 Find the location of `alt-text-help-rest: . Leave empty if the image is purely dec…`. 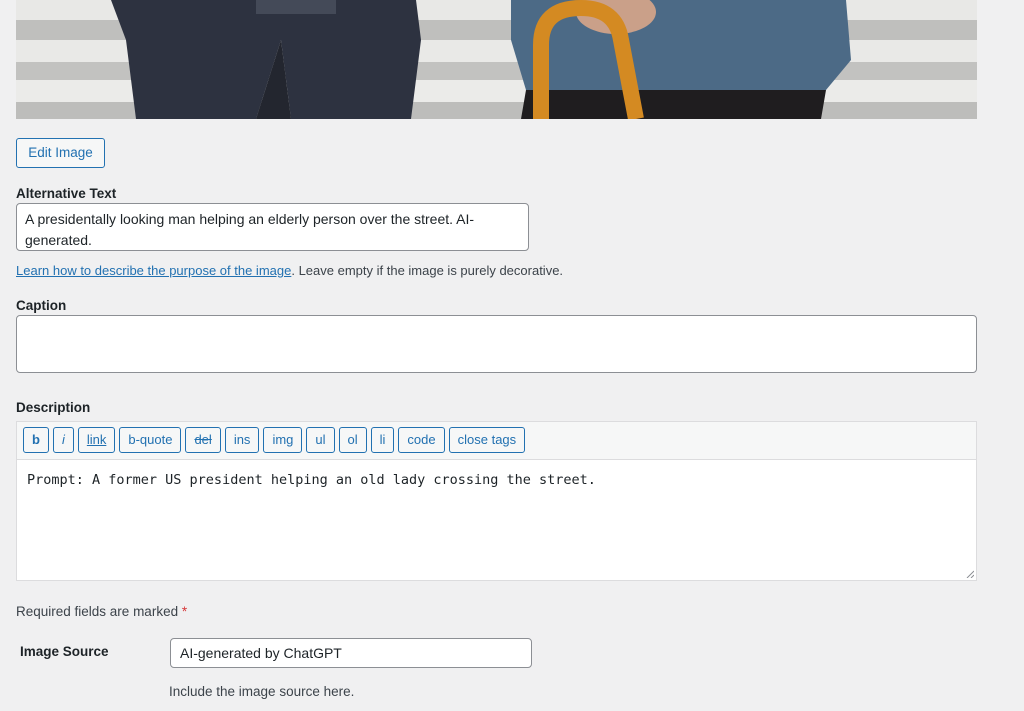

alt-text-help-rest: . Leave empty if the image is purely dec… is located at coordinates (427, 270).